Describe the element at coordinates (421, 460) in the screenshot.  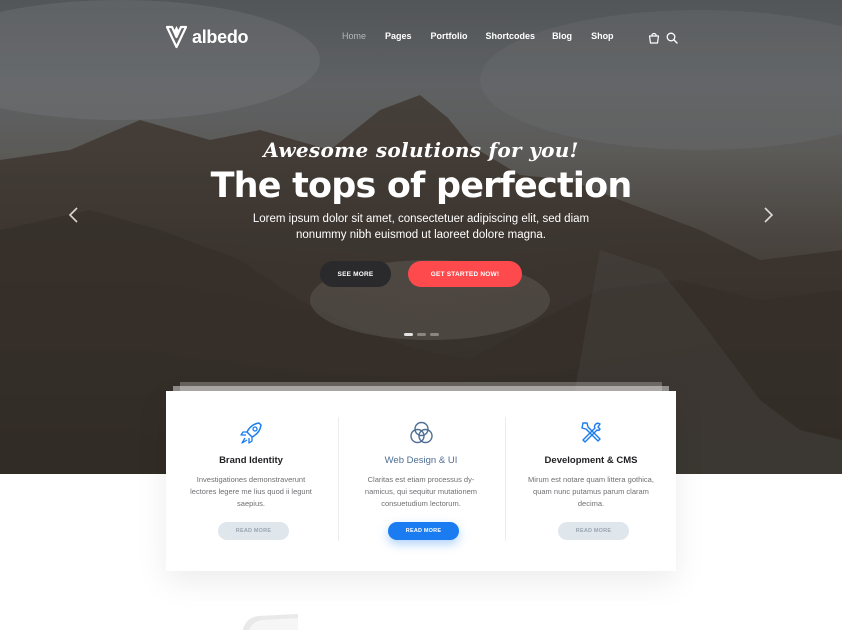
I see `feature-title: Web Design & UI` at that location.